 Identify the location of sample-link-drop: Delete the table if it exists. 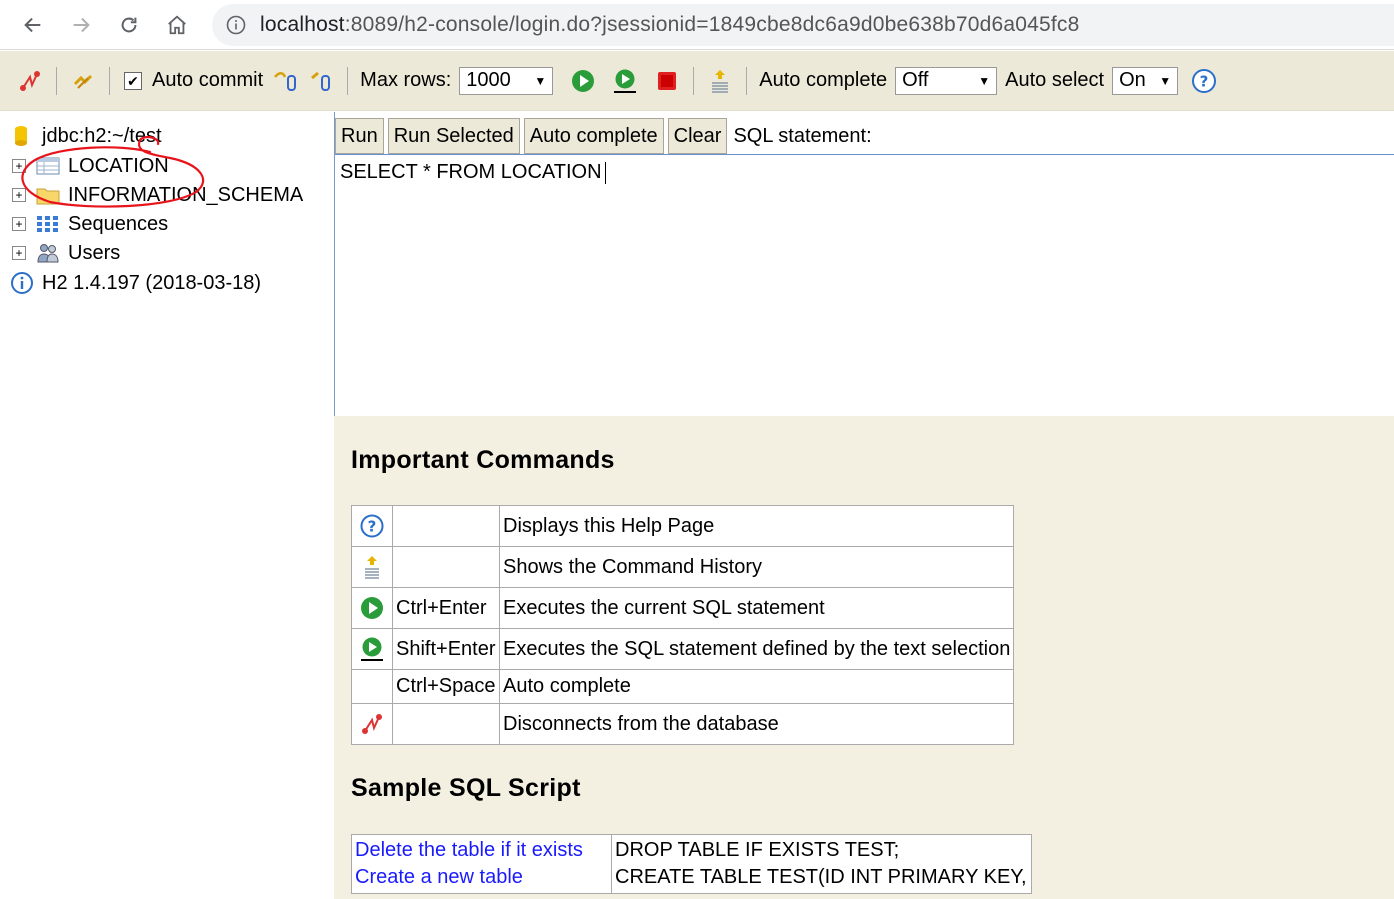
(469, 850).